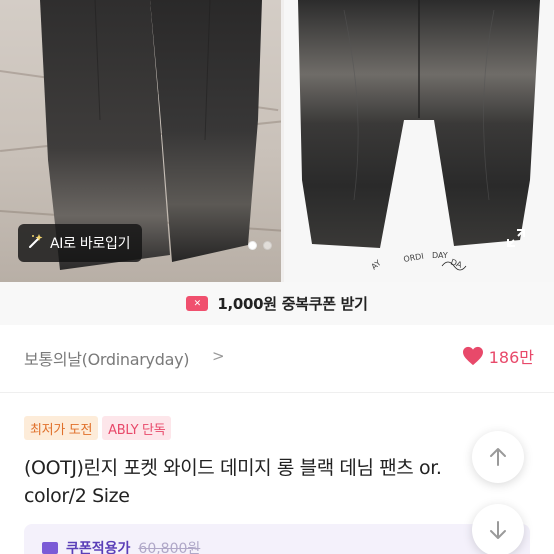  I want to click on store-row: 보통의날(Ordinaryday) > 186만, so click(277, 358).